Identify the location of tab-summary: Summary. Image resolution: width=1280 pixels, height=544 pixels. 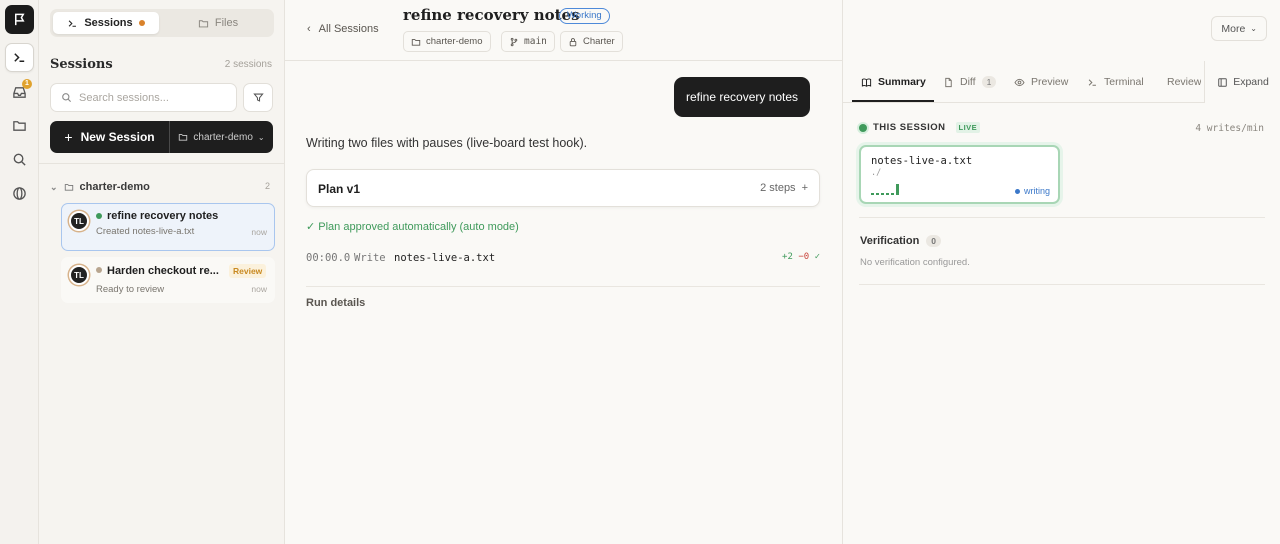
(893, 81).